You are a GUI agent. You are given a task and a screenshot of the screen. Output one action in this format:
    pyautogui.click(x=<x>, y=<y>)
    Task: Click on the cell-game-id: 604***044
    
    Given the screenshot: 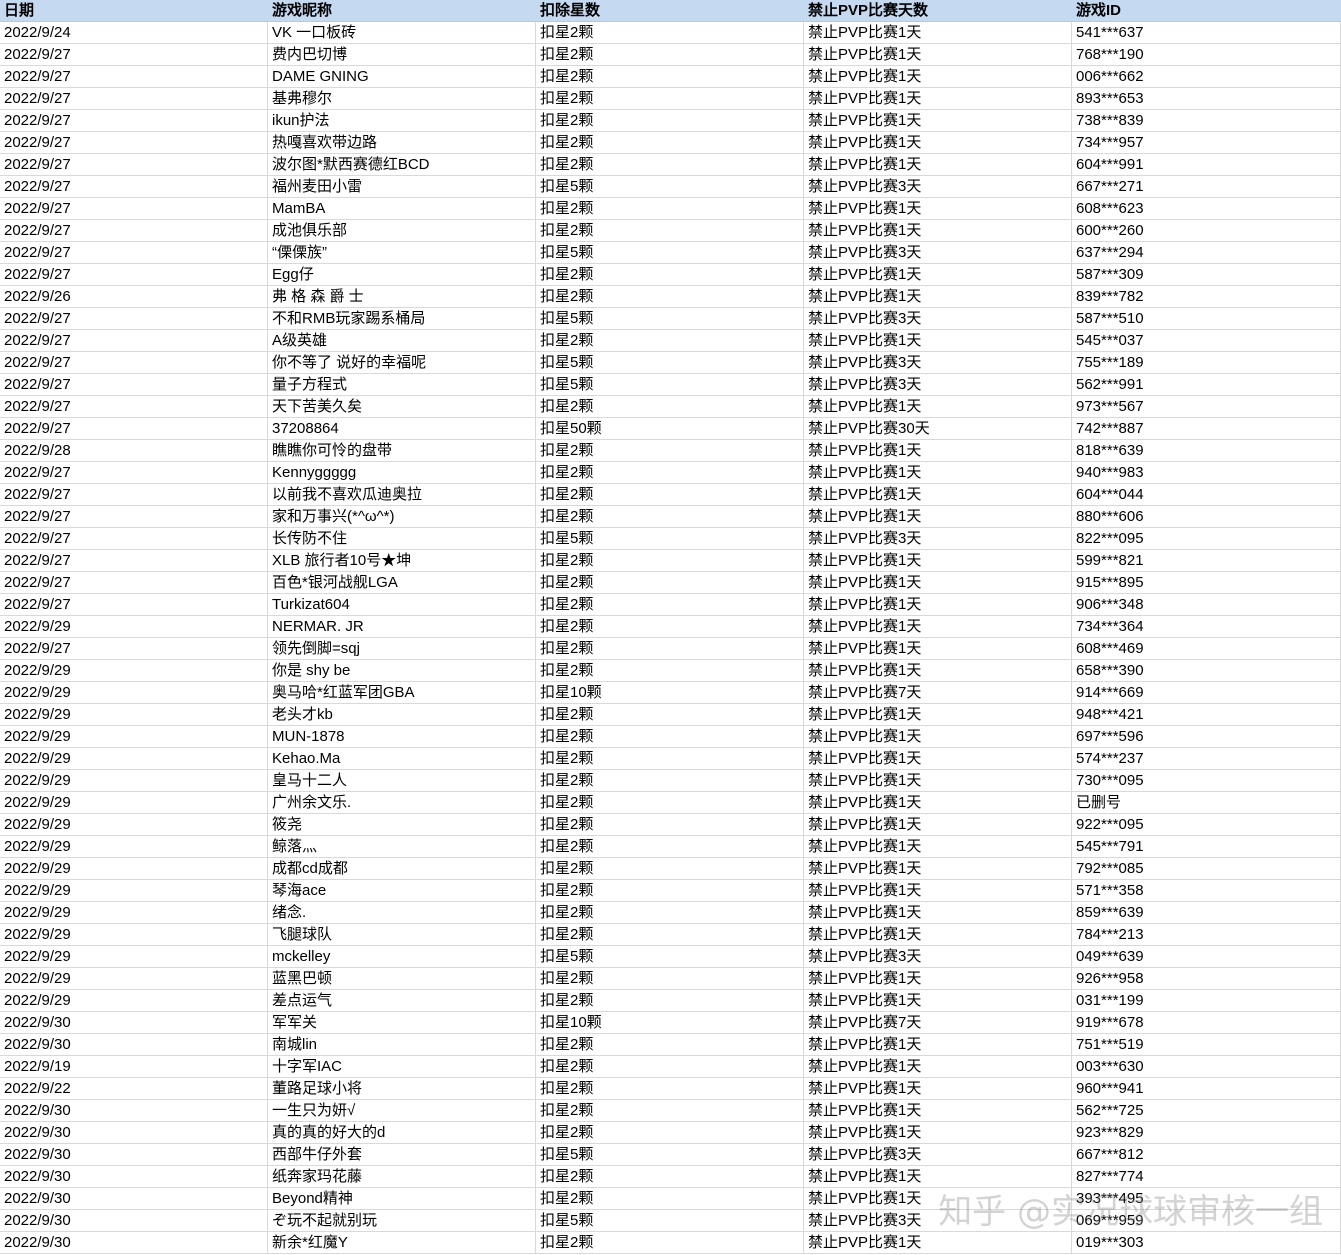 What is the action you would take?
    pyautogui.click(x=1206, y=494)
    